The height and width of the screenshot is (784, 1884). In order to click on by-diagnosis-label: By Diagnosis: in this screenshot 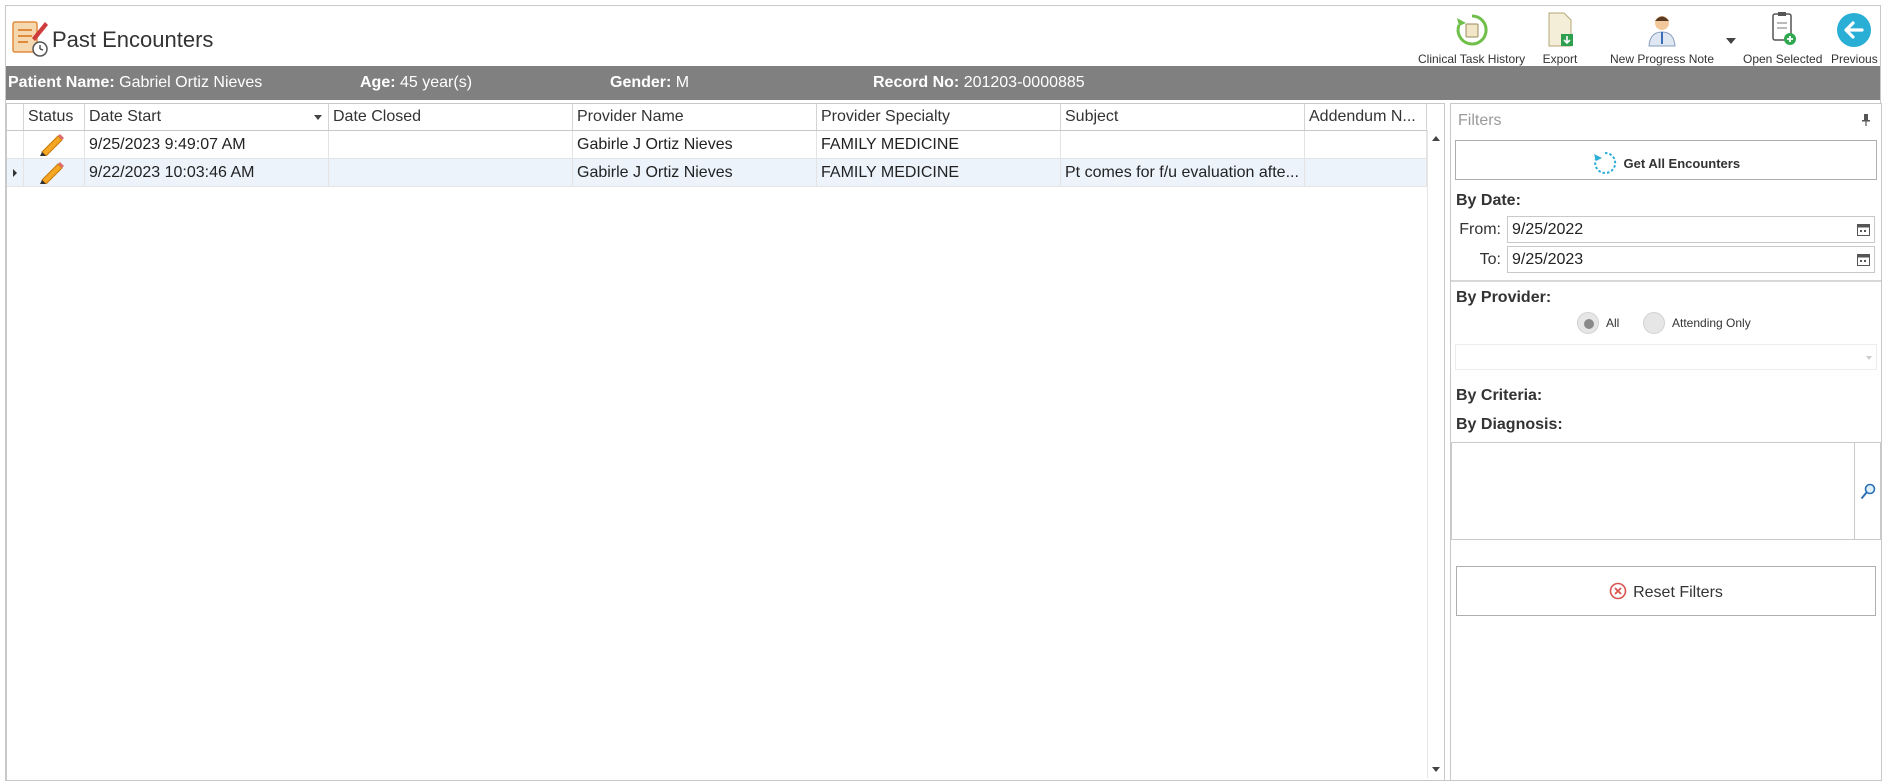, I will do `click(1509, 424)`.